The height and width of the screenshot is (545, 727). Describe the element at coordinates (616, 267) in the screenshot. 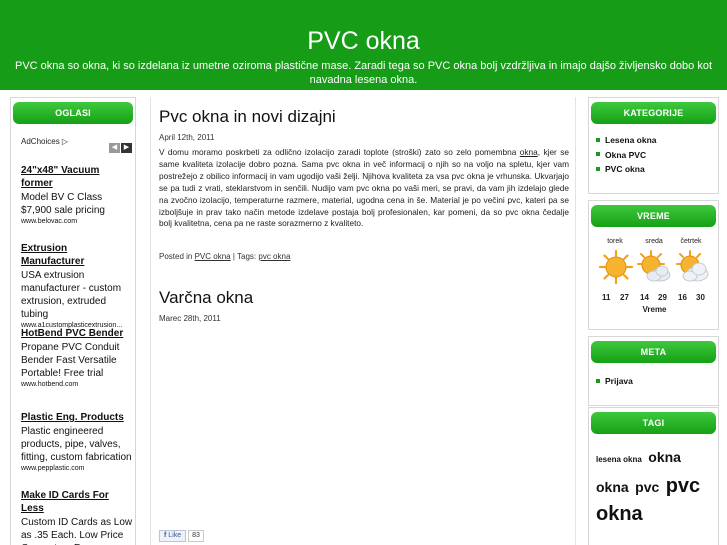

I see `sun-icon` at that location.